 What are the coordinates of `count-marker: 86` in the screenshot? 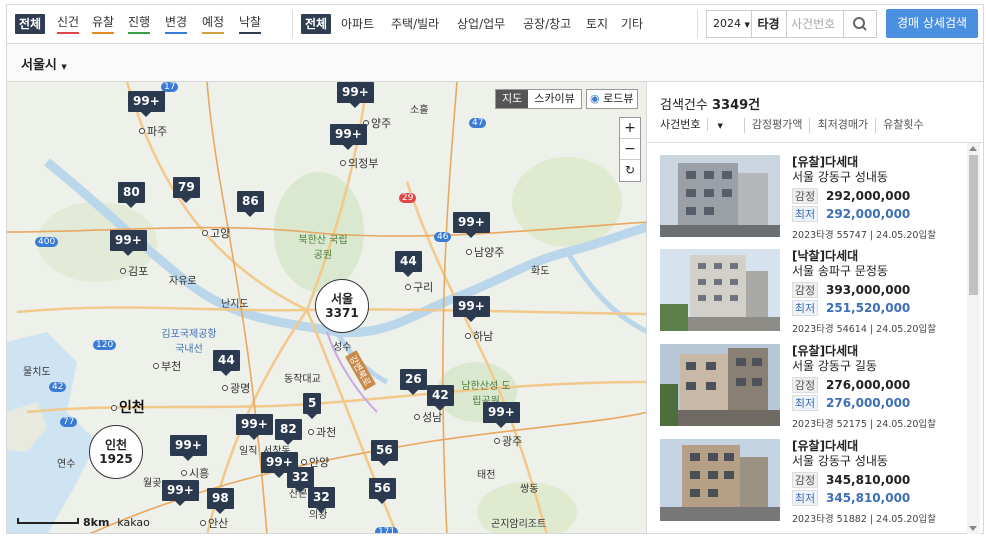 It's located at (250, 204).